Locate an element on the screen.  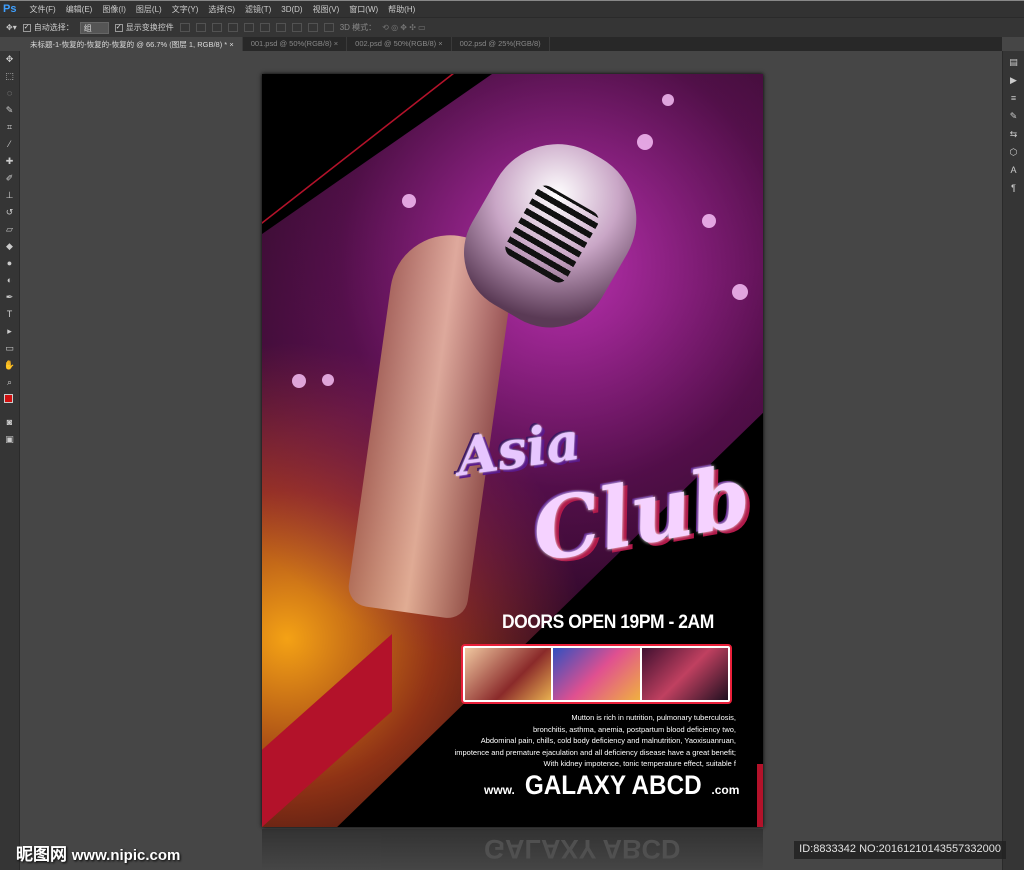
auto-select-label: 自动选择： is located at coordinates (53, 27).